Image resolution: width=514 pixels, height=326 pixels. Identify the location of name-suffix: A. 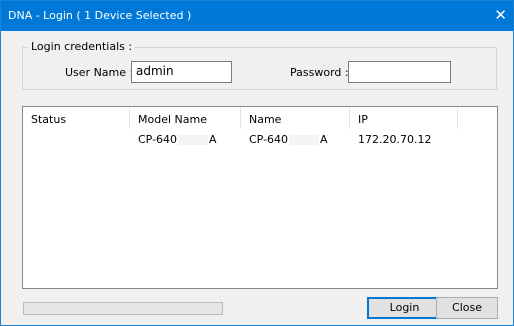
(324, 139).